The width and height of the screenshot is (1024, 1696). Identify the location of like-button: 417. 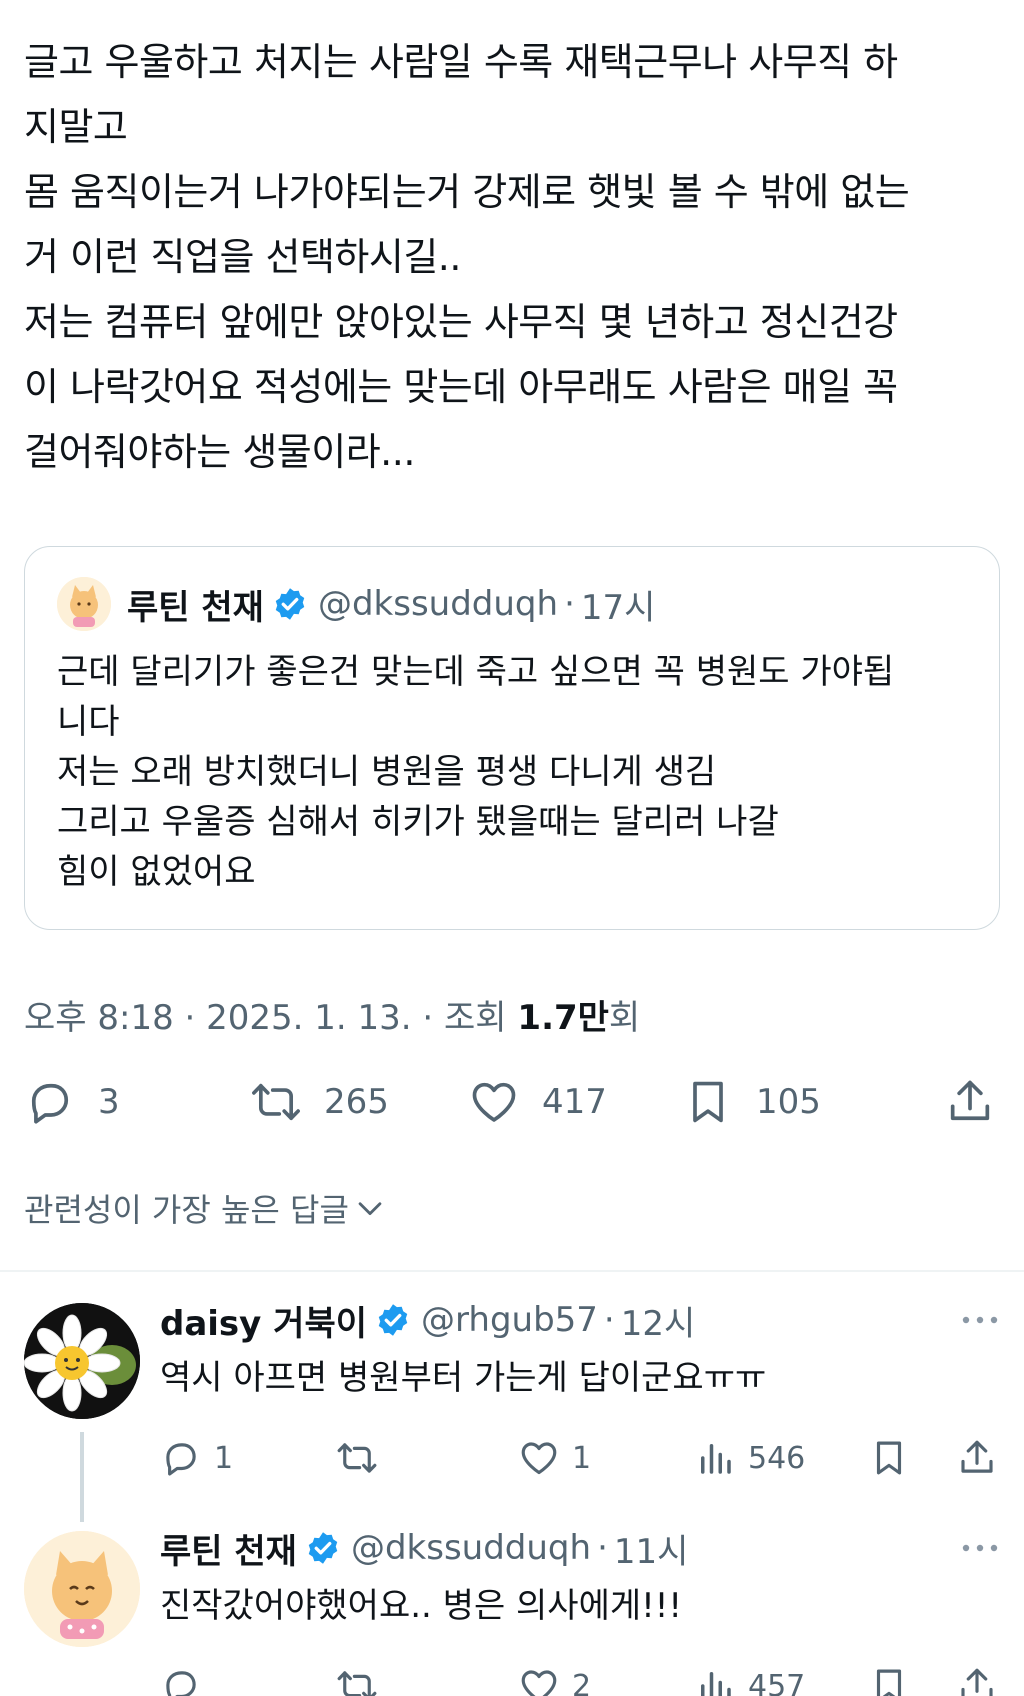
(537, 1102).